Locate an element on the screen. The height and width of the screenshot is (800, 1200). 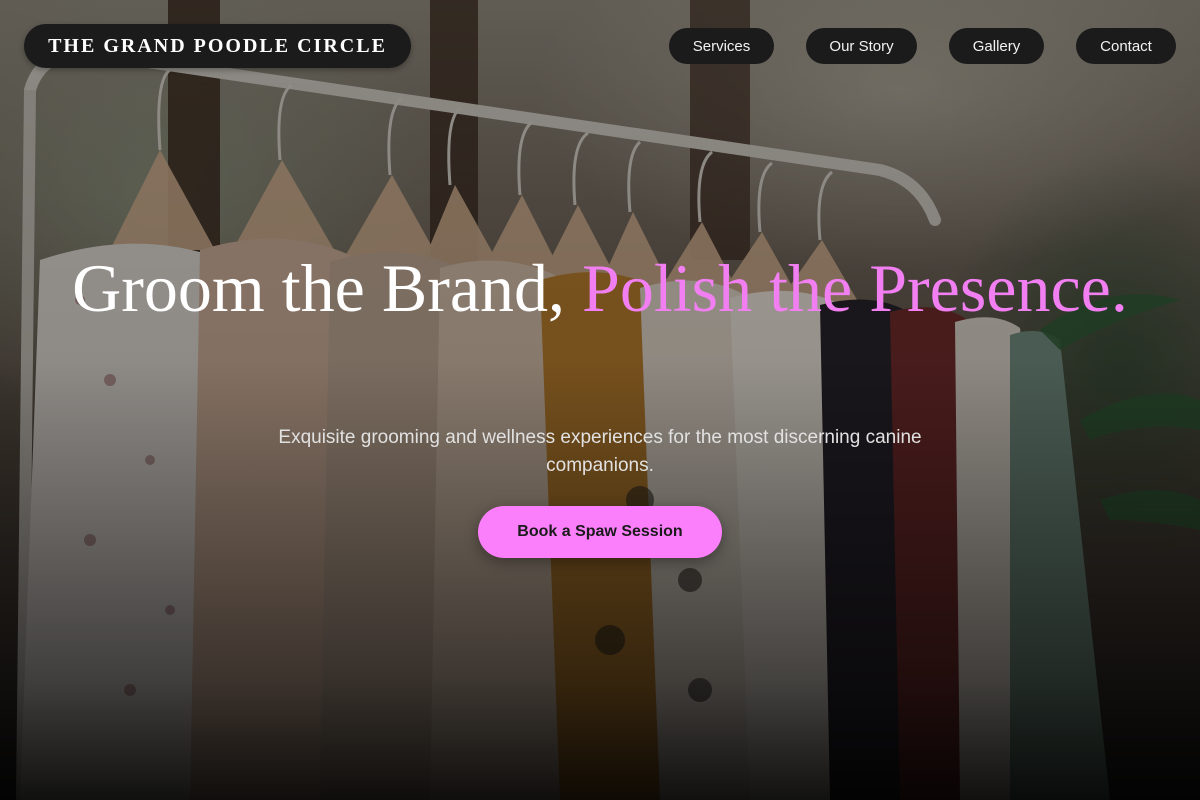
nav-contact-label: Contact is located at coordinates (1126, 46).